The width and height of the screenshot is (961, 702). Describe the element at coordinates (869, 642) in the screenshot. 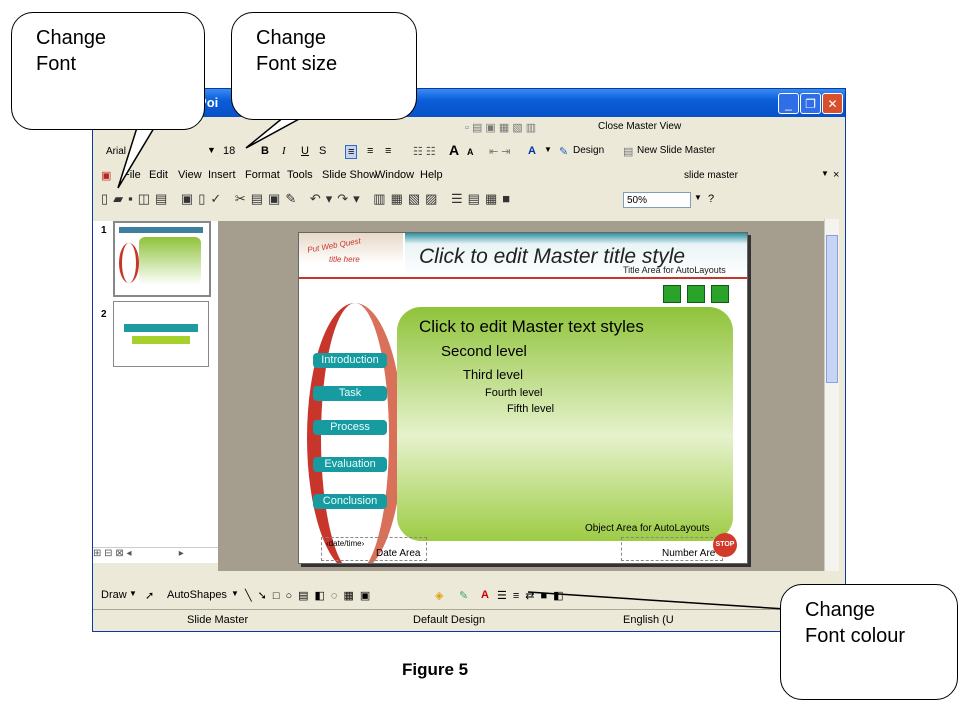

I see `callout-change-font-colour: Change Font colour` at that location.